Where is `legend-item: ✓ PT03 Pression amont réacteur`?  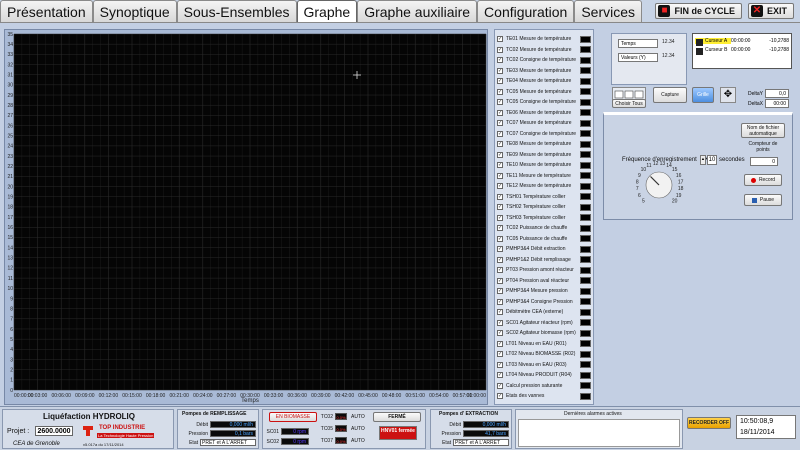 legend-item: ✓ PT03 Pression amont réacteur is located at coordinates (544, 270).